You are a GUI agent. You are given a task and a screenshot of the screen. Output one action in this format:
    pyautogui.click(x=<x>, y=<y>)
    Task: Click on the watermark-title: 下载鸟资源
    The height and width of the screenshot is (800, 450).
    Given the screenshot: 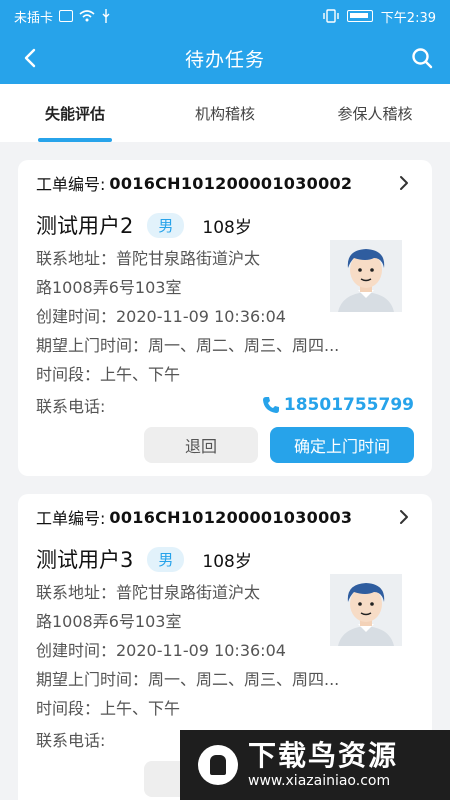 What is the action you would take?
    pyautogui.click(x=323, y=755)
    